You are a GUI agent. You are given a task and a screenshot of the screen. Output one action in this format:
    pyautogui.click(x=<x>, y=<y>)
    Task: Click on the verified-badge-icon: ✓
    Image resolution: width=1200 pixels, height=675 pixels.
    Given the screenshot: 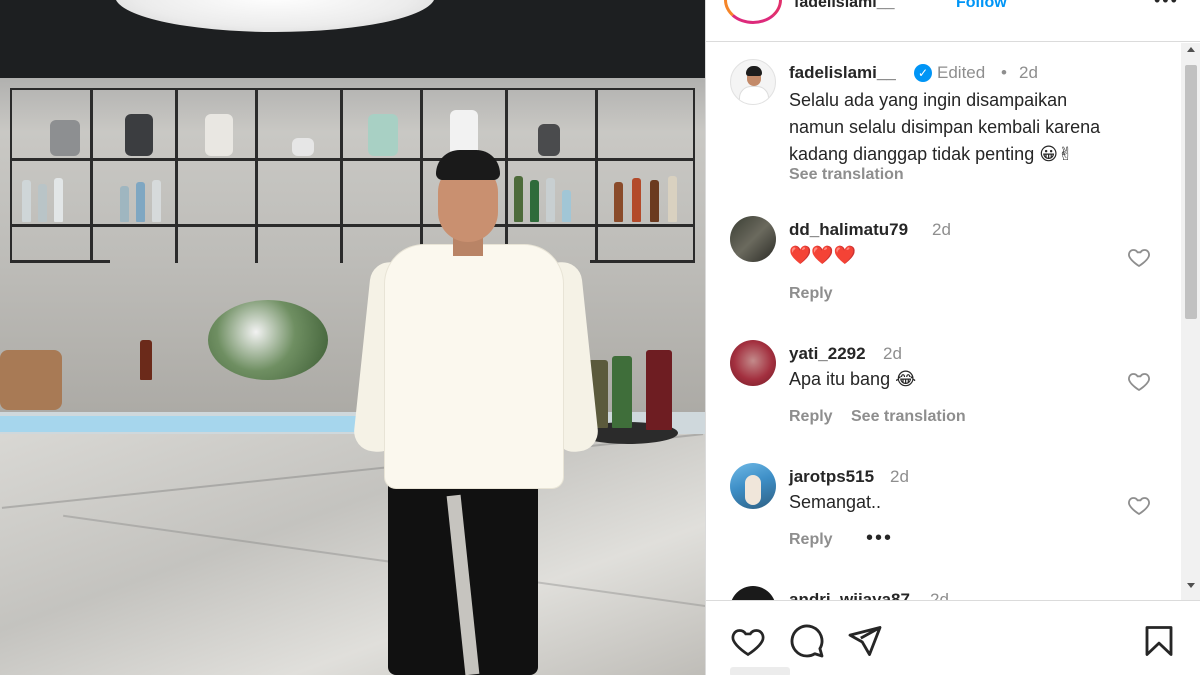 What is the action you would take?
    pyautogui.click(x=923, y=73)
    